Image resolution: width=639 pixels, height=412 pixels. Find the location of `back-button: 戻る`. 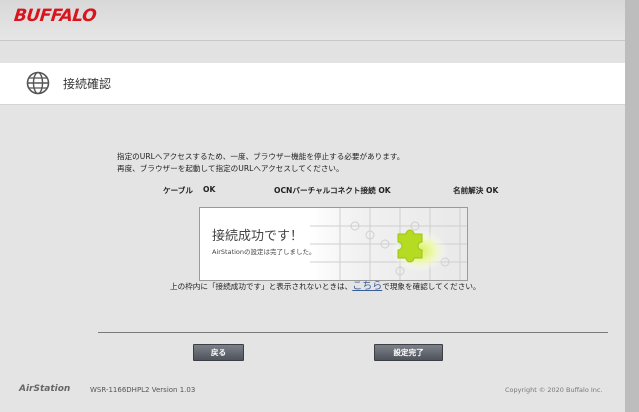

back-button: 戻る is located at coordinates (218, 352).